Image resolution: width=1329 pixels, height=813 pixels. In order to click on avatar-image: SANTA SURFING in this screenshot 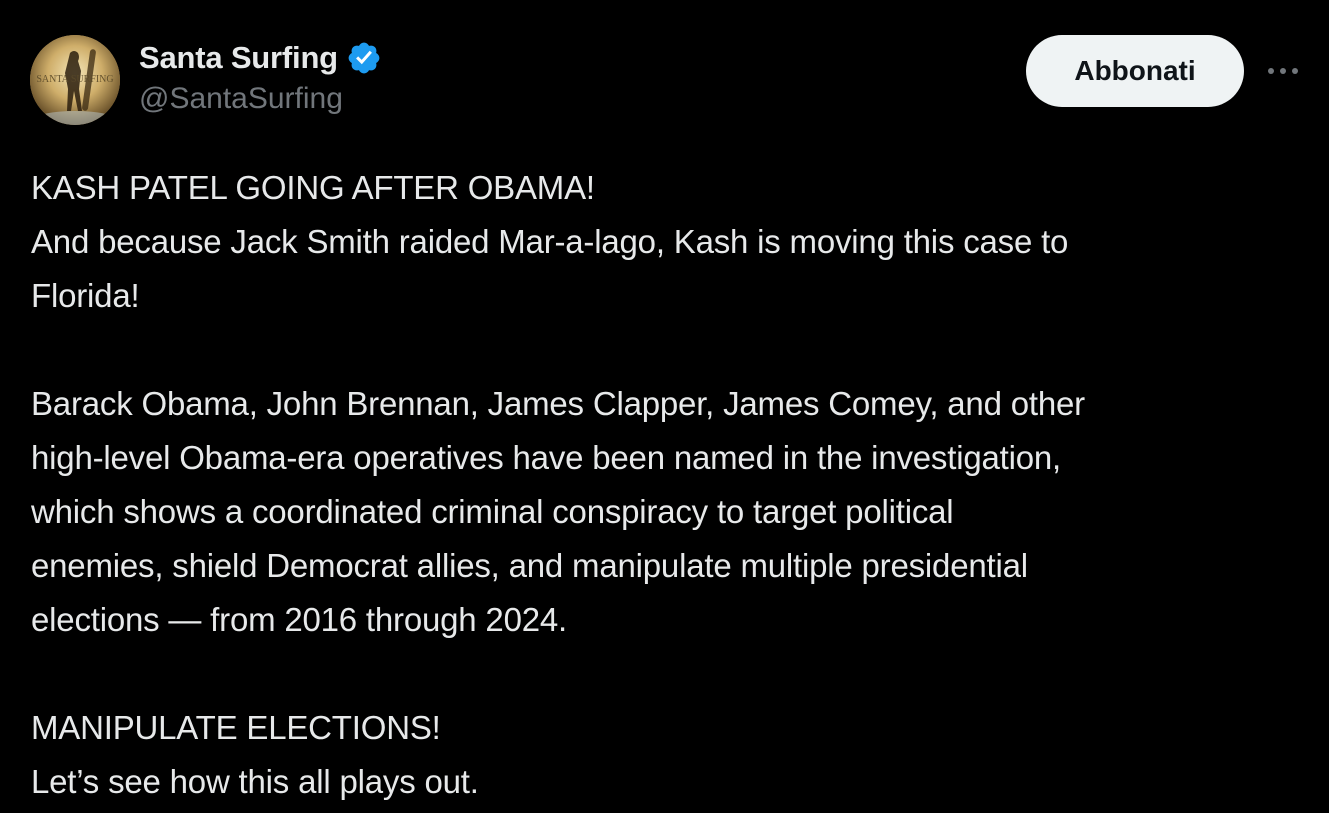, I will do `click(75, 80)`.